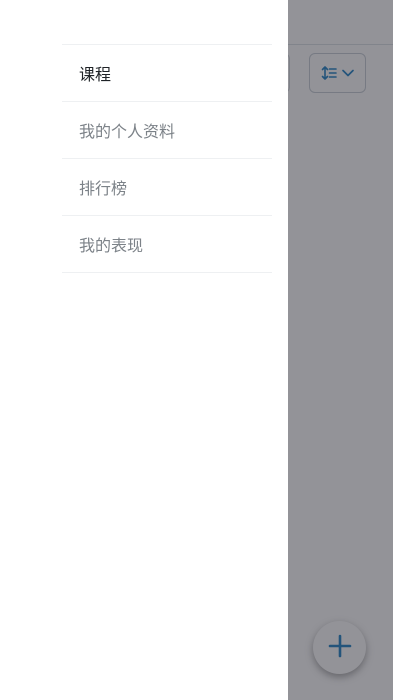  What do you see at coordinates (167, 187) in the screenshot?
I see `drawer-item-leaderboard: 排行榜` at bounding box center [167, 187].